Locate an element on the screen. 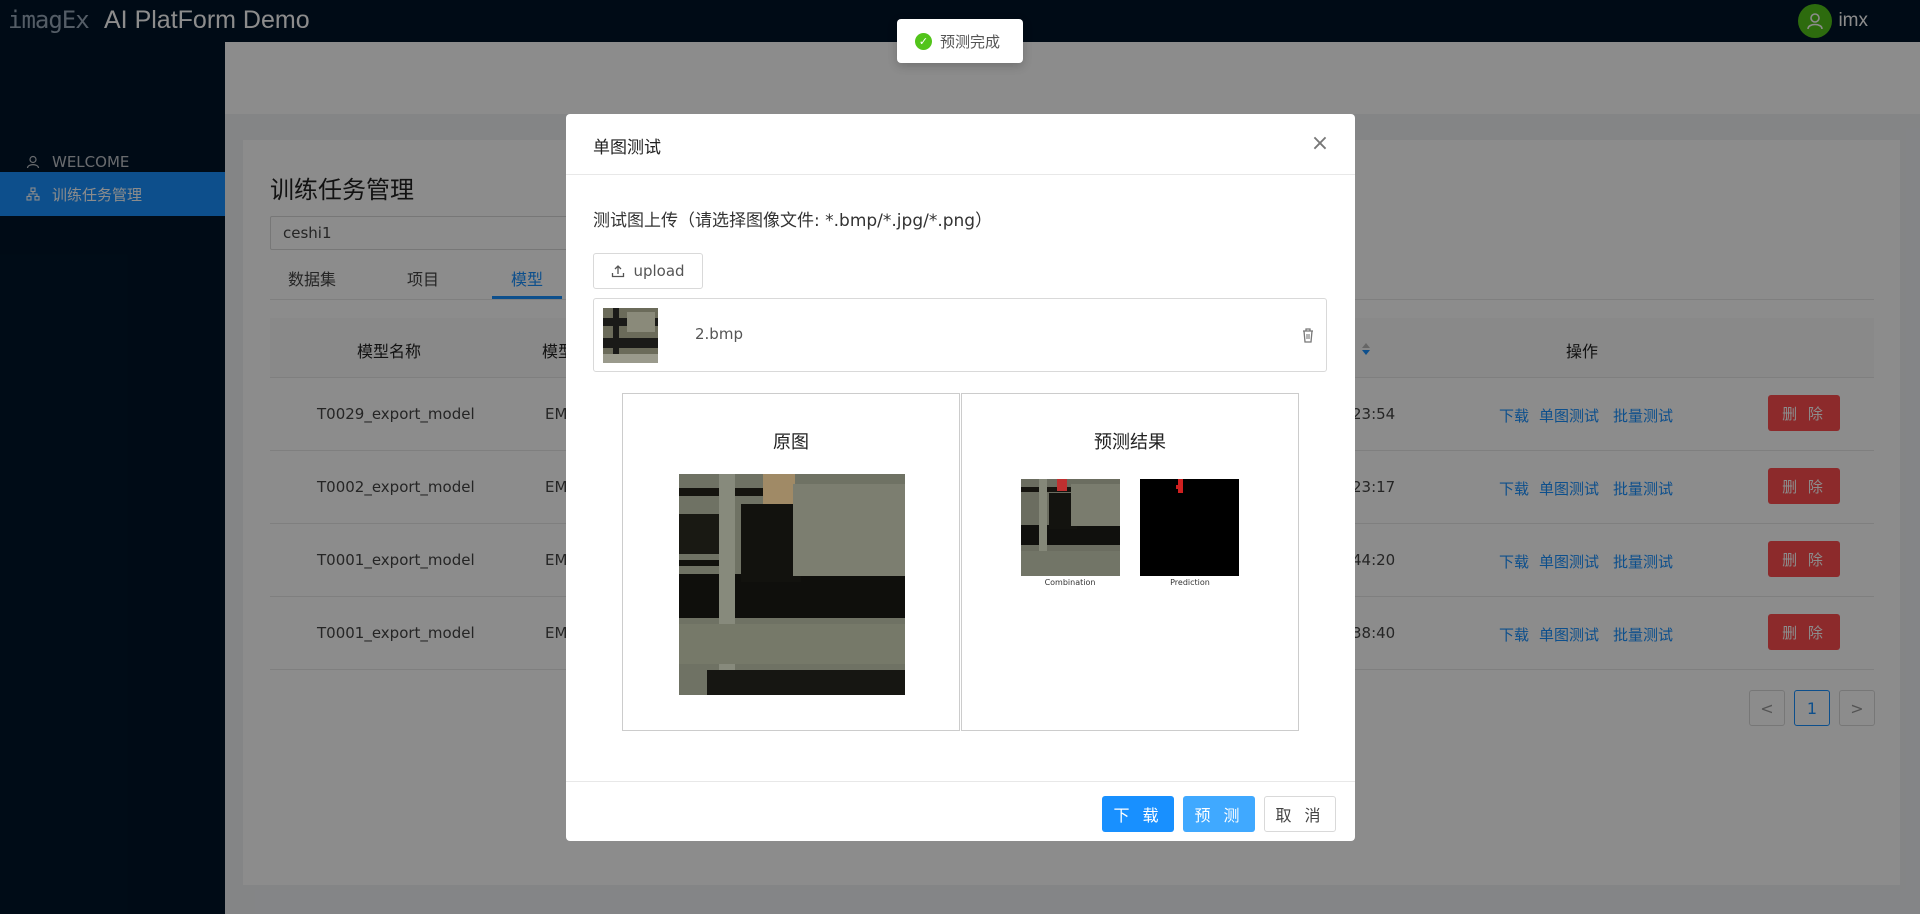 Image resolution: width=1920 pixels, height=914 pixels. predict-button: 预 测 is located at coordinates (1219, 814).